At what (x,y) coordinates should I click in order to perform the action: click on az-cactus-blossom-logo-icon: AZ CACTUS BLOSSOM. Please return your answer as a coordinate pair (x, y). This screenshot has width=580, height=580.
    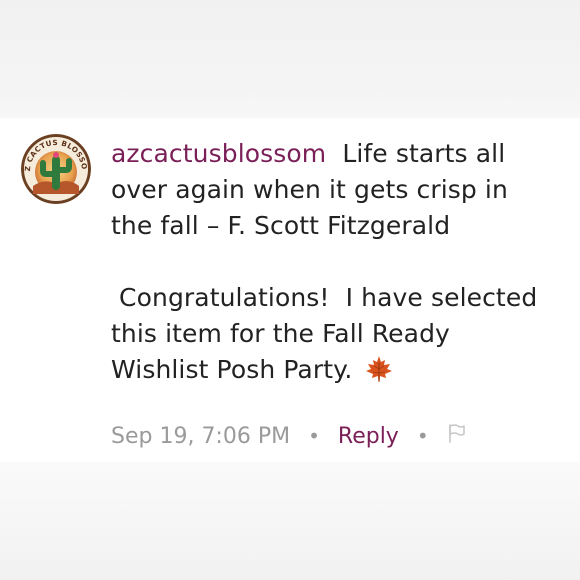
    Looking at the image, I should click on (56, 169).